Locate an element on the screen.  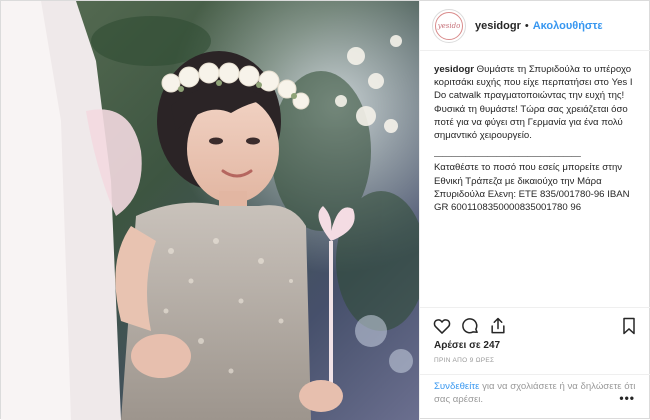
caption-username: yesidogr is located at coordinates (454, 69).